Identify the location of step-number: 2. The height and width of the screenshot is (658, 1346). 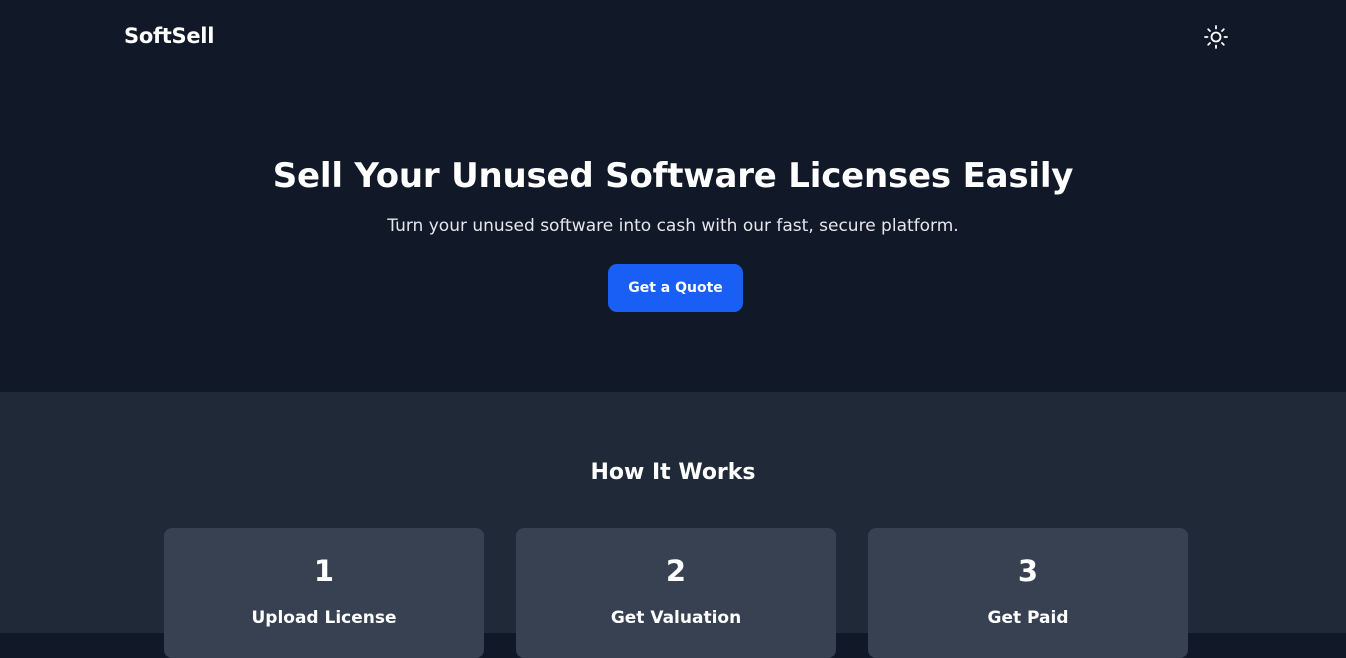
(676, 571).